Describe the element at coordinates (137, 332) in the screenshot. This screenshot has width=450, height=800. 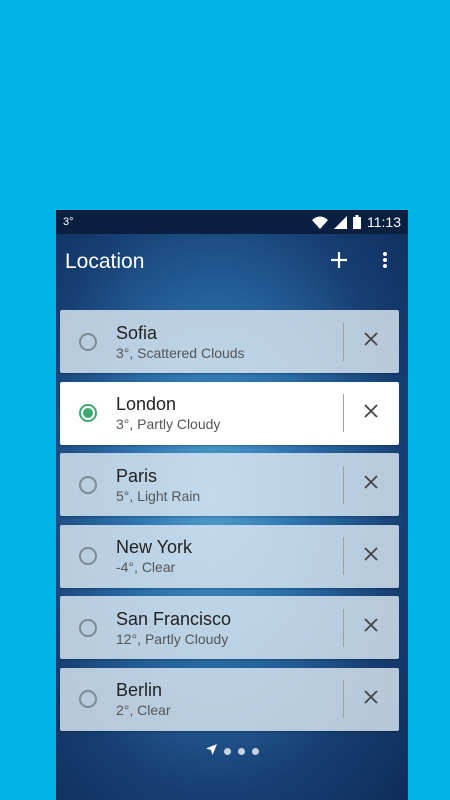
I see `location-city: Sofia` at that location.